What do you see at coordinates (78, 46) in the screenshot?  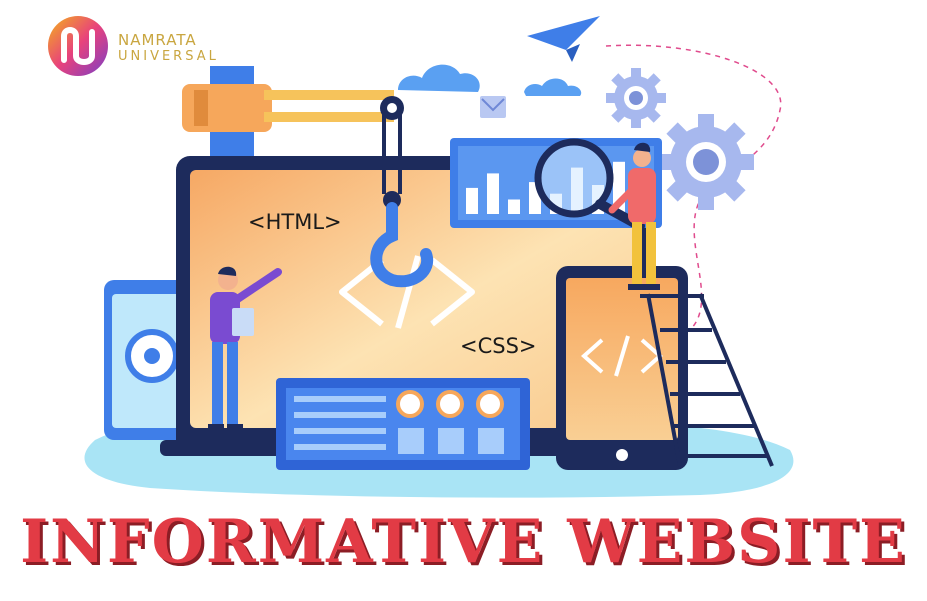 I see `namrata-logo-icon` at bounding box center [78, 46].